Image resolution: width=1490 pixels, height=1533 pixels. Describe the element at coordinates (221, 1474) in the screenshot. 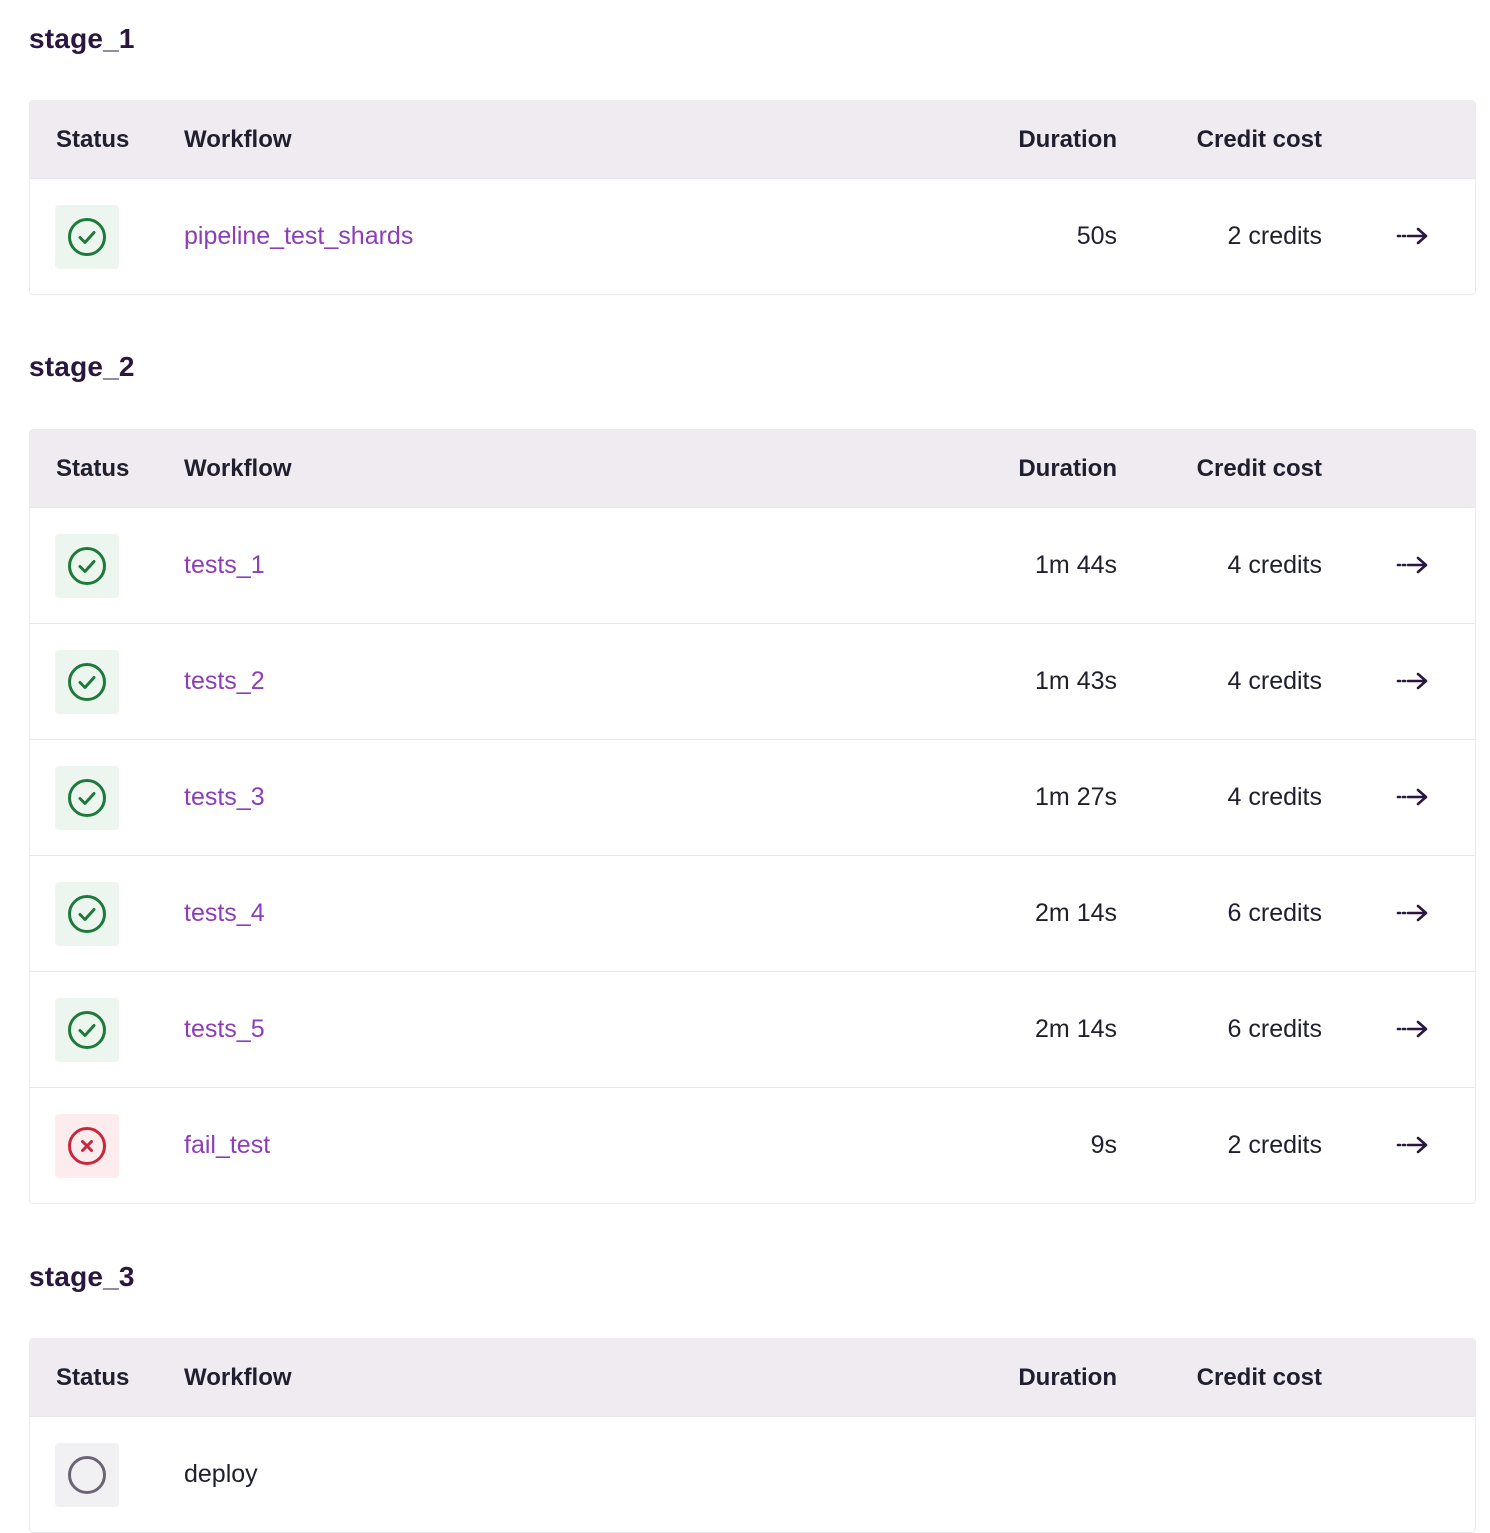

I see `workflow-name: deploy` at that location.